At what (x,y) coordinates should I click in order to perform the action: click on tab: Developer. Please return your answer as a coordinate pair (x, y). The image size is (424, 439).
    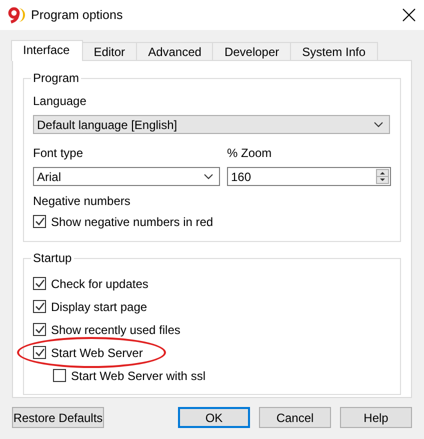
    Looking at the image, I should click on (252, 51).